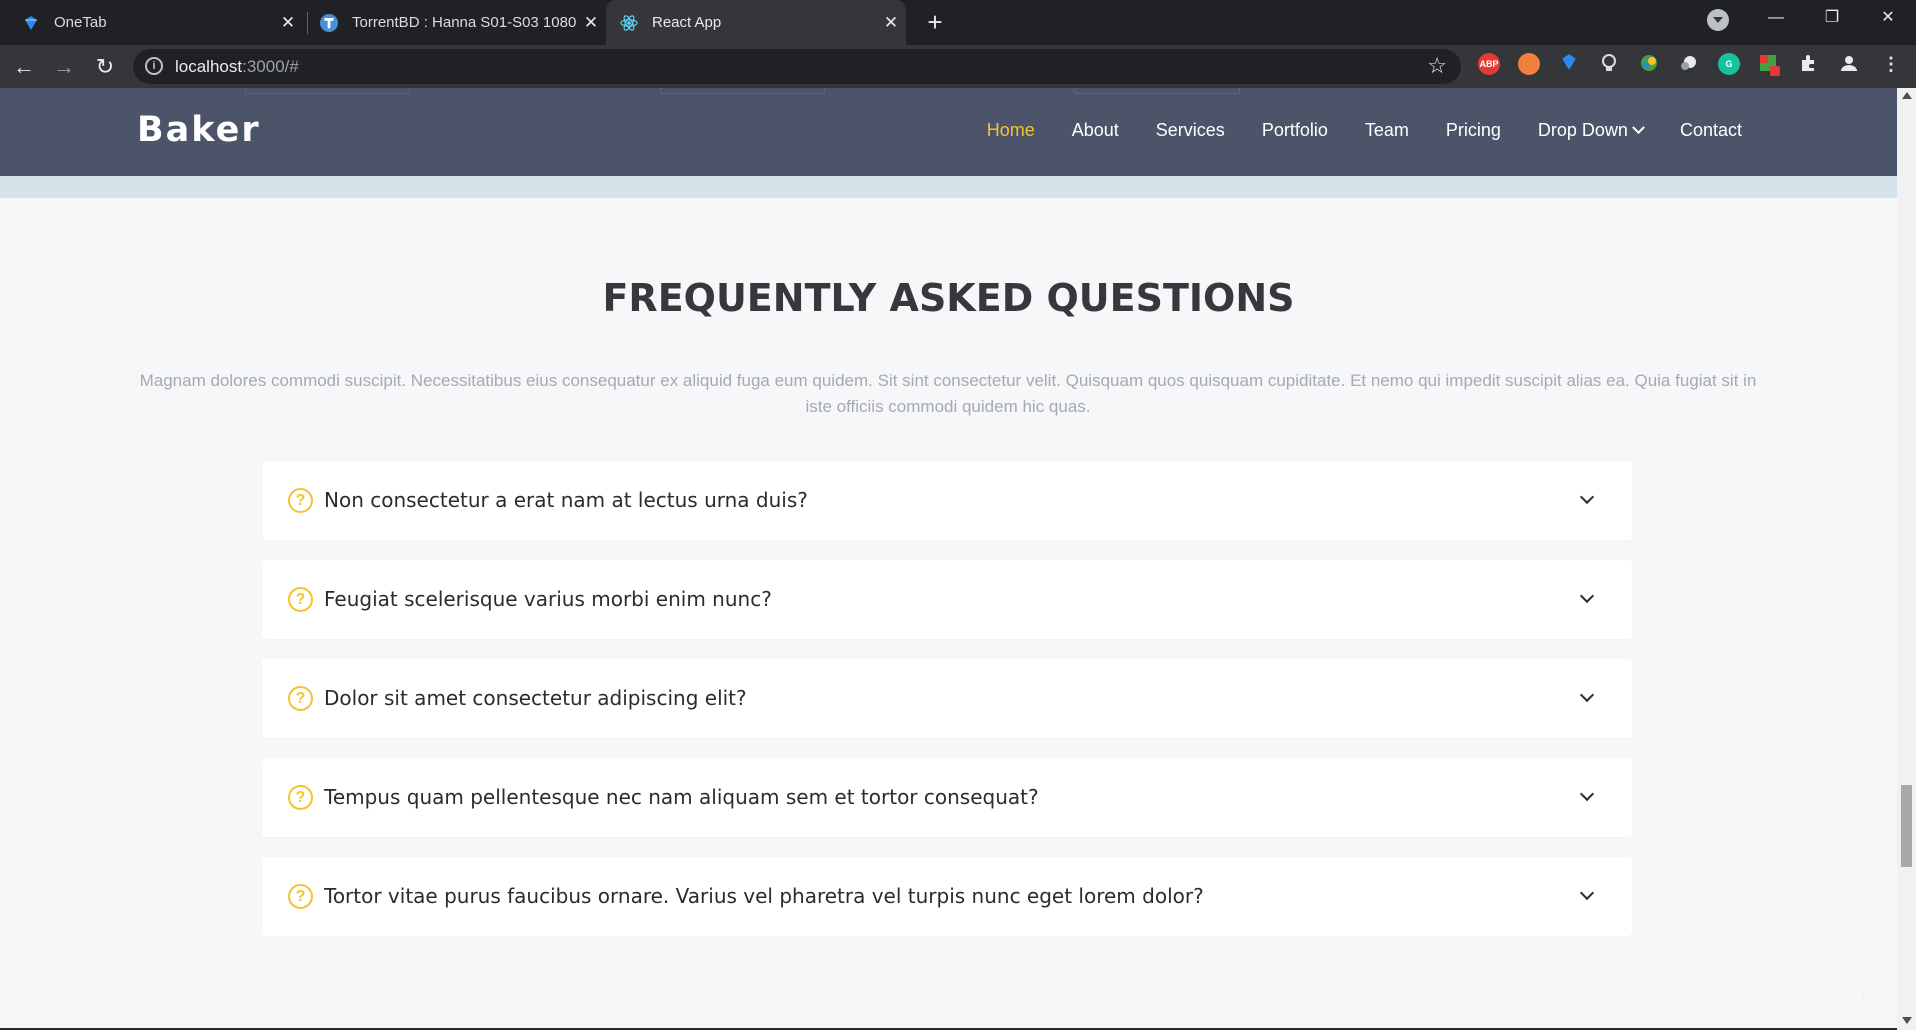 This screenshot has height=1030, width=1916. I want to click on scroll-up-arrow-icon, so click(1907, 95).